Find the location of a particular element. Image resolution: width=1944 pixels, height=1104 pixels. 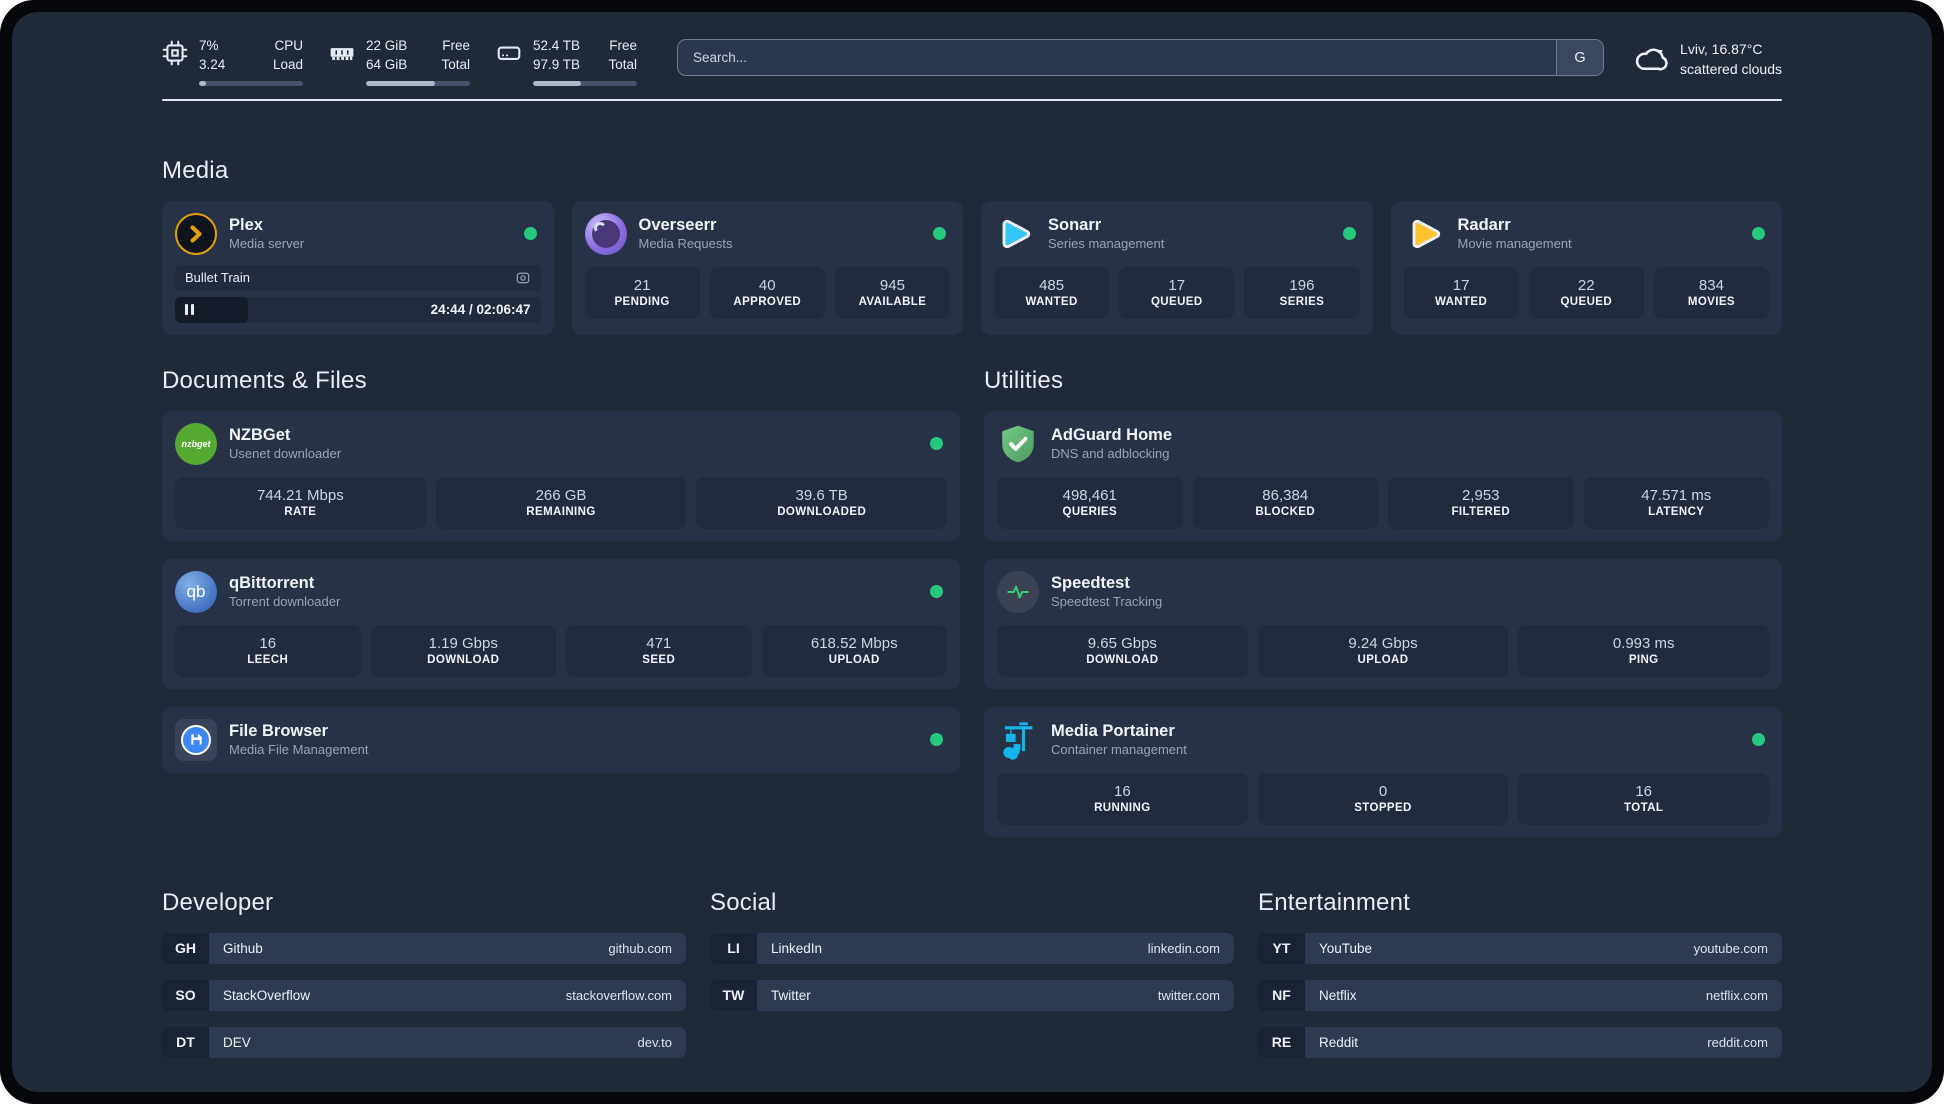

cpu-usage-value: 7% is located at coordinates (209, 45).